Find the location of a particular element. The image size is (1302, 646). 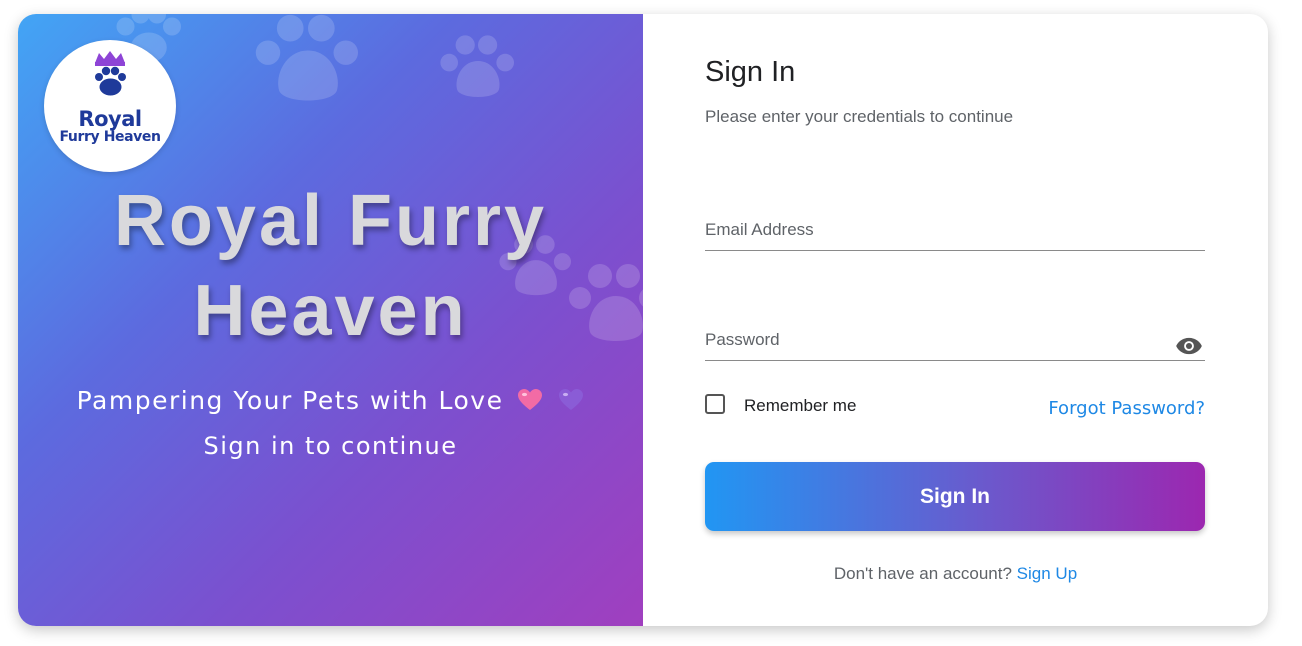

brand-title-line1: Royal Furry is located at coordinates (330, 221).